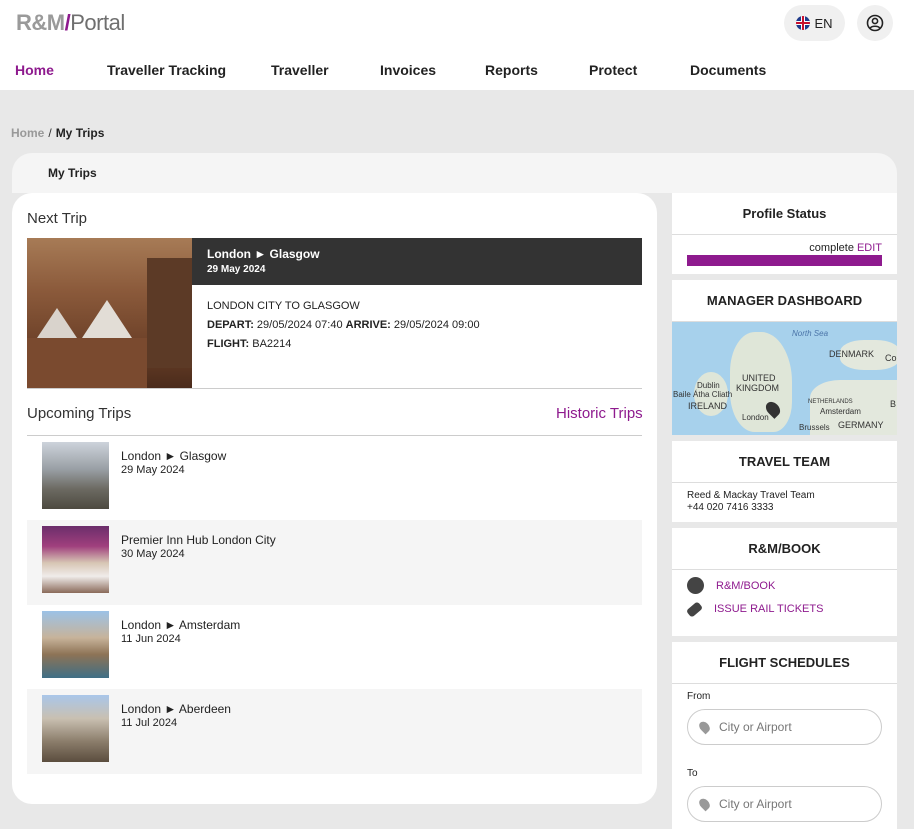 The image size is (914, 829). What do you see at coordinates (613, 70) in the screenshot?
I see `nav-protect: Protect` at bounding box center [613, 70].